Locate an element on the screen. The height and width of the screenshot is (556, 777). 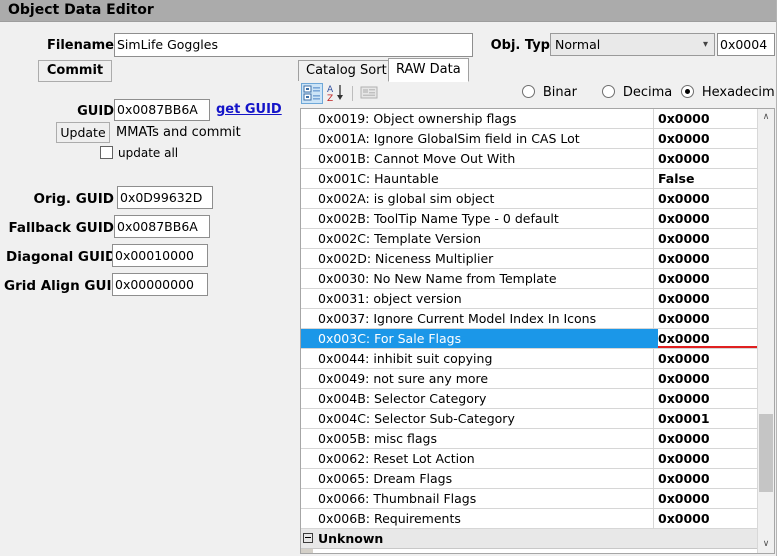
radio-binary: Binar is located at coordinates (549, 94).